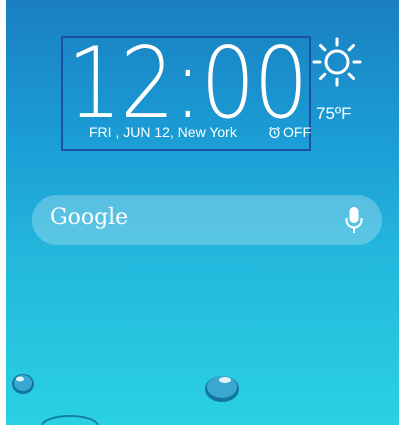 Image resolution: width=403 pixels, height=425 pixels. Describe the element at coordinates (337, 62) in the screenshot. I see `sun-icon` at that location.